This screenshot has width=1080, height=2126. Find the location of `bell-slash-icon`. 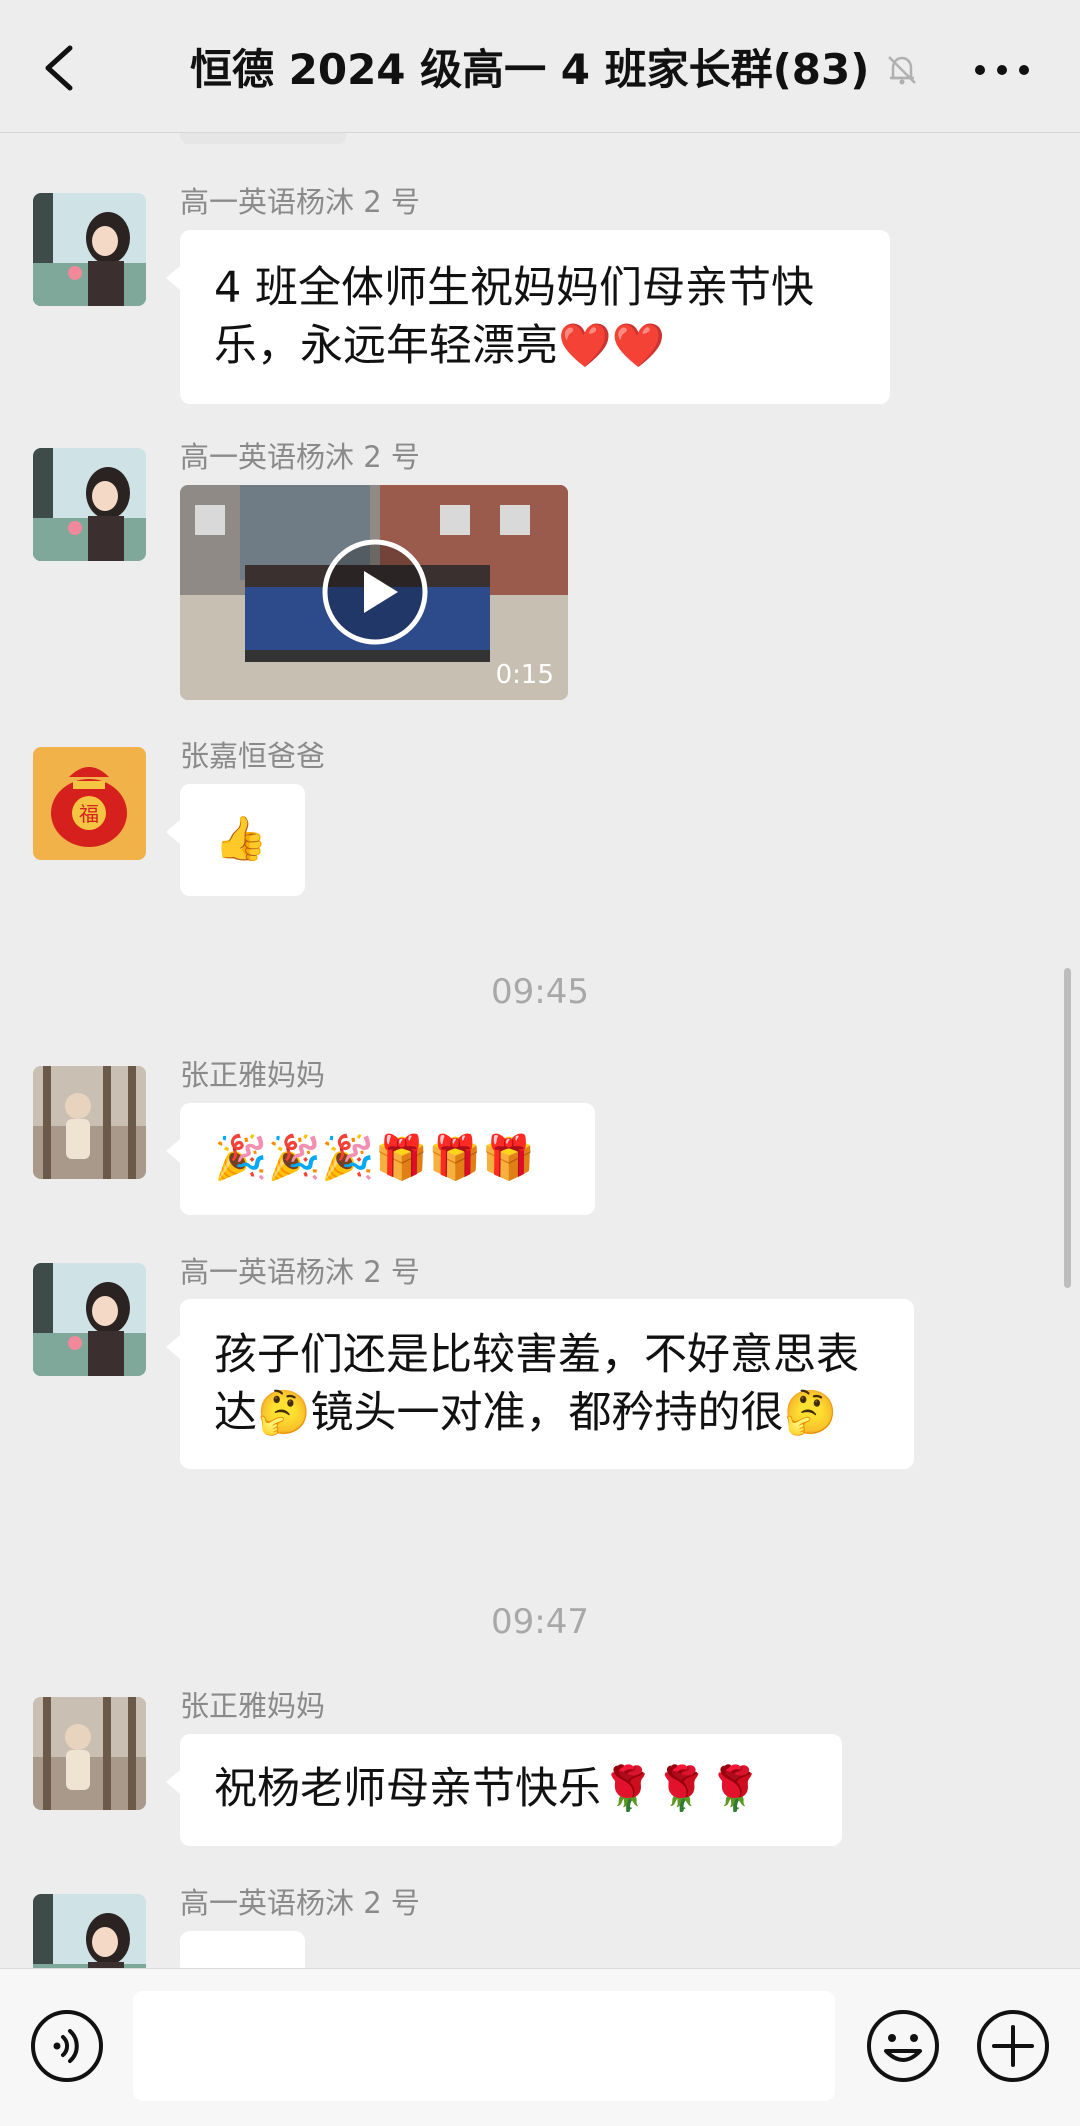

bell-slash-icon is located at coordinates (902, 70).